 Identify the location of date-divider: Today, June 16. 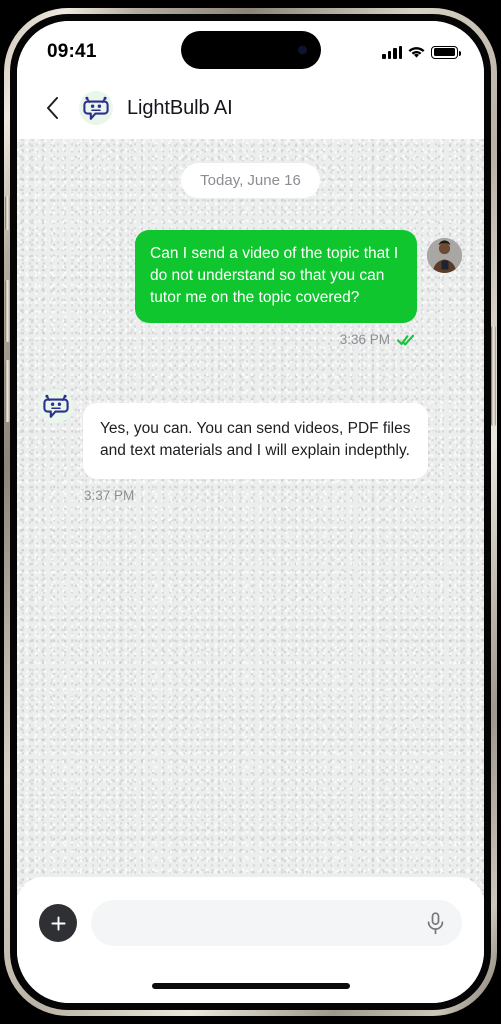
(250, 180).